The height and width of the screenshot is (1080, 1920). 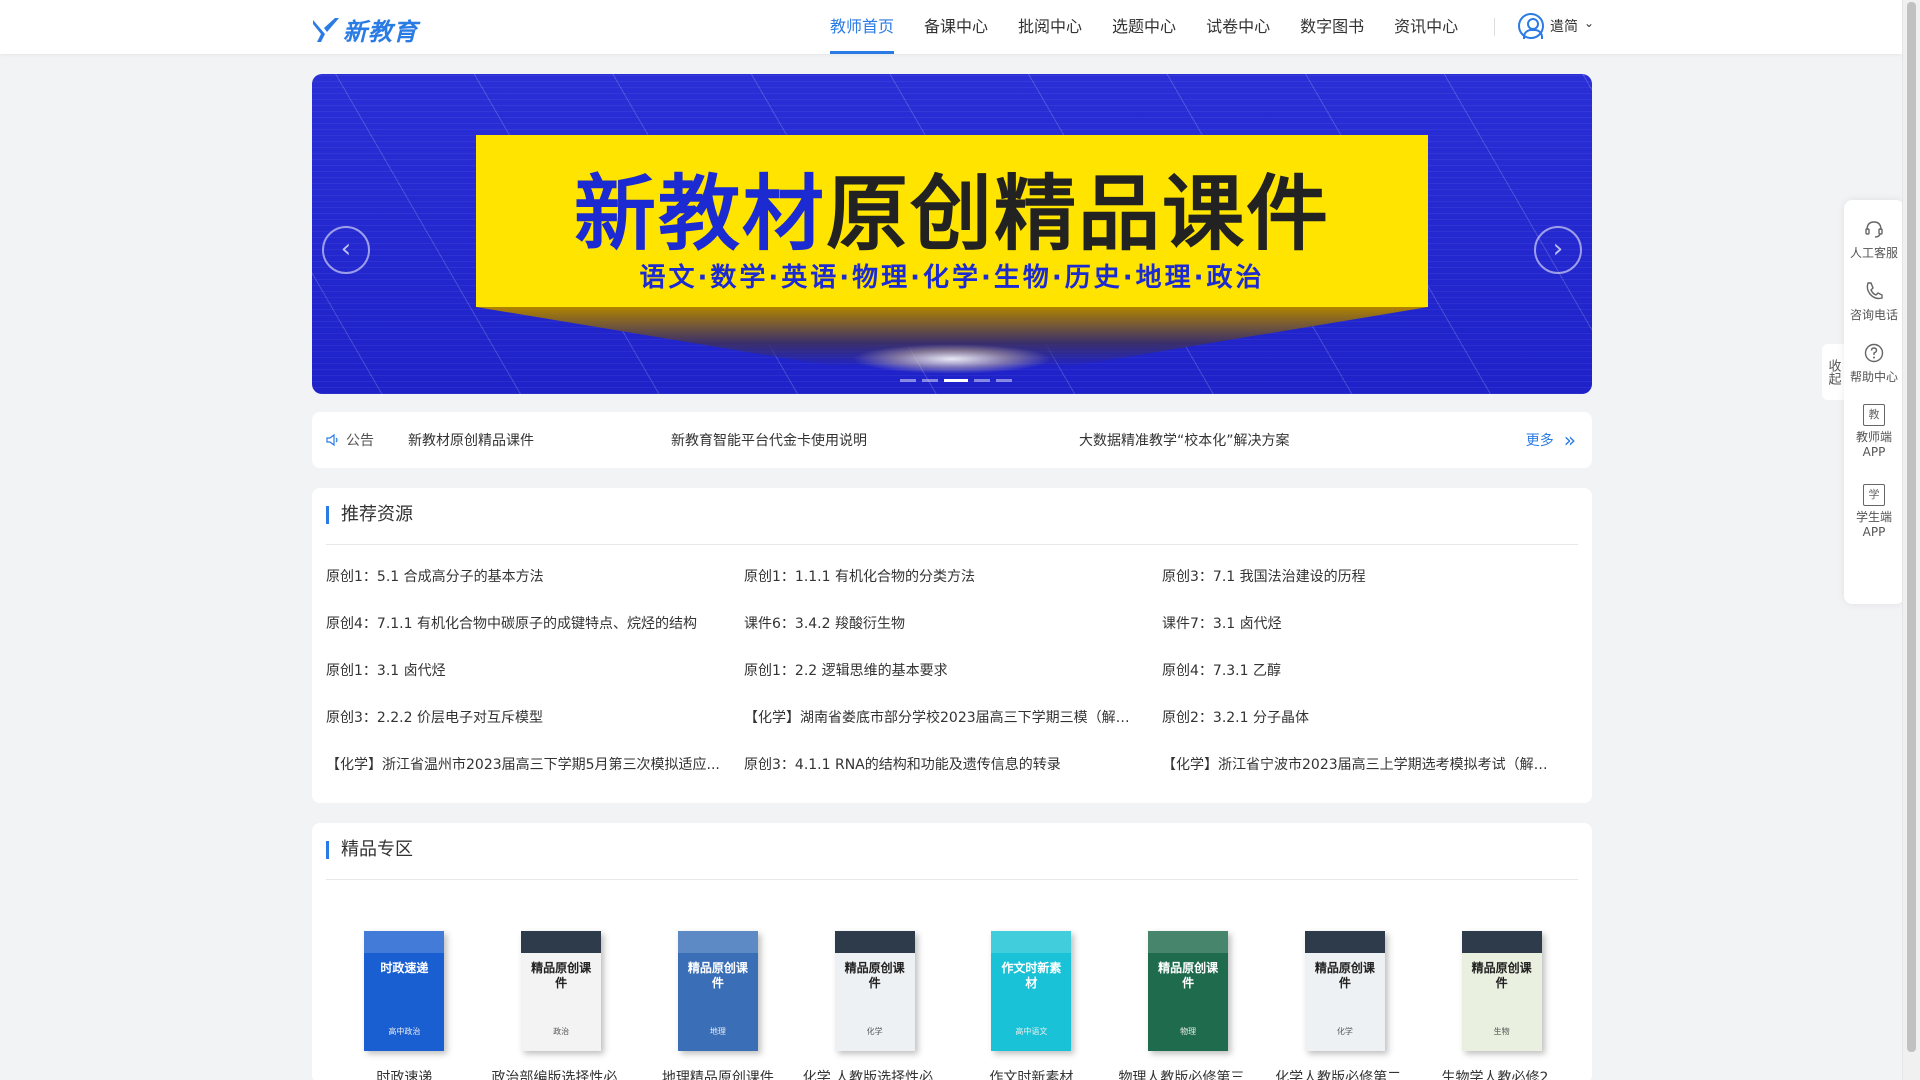 I want to click on double-chevron-right-icon: », so click(x=1569, y=440).